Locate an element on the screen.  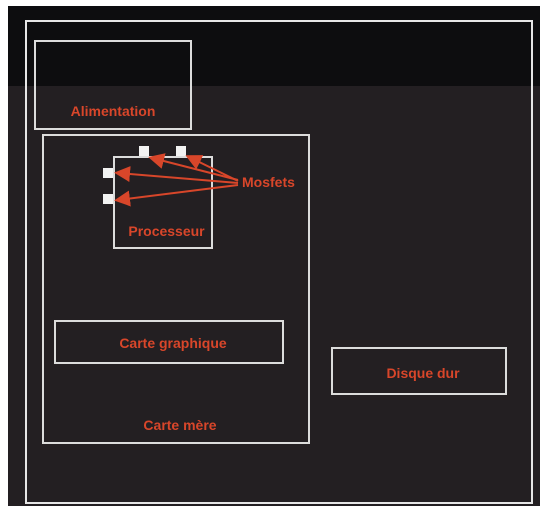
hard-drive-label: Disque dur is located at coordinates (423, 373).